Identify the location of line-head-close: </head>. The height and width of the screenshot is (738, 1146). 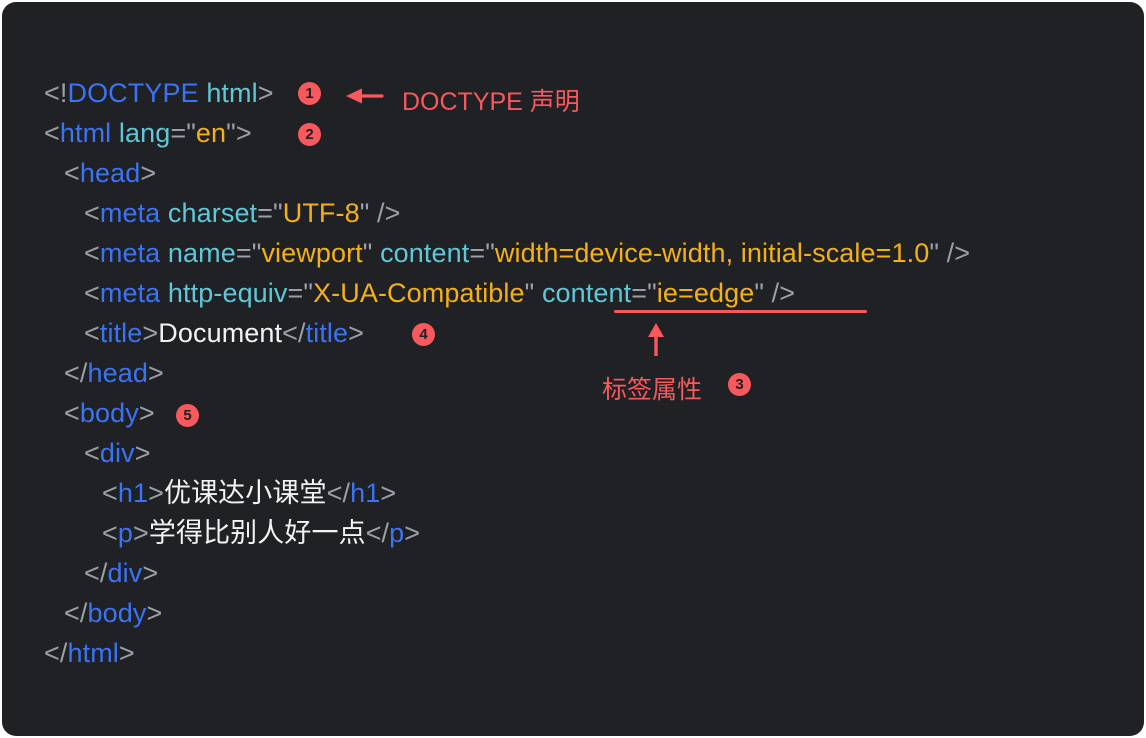
(114, 373).